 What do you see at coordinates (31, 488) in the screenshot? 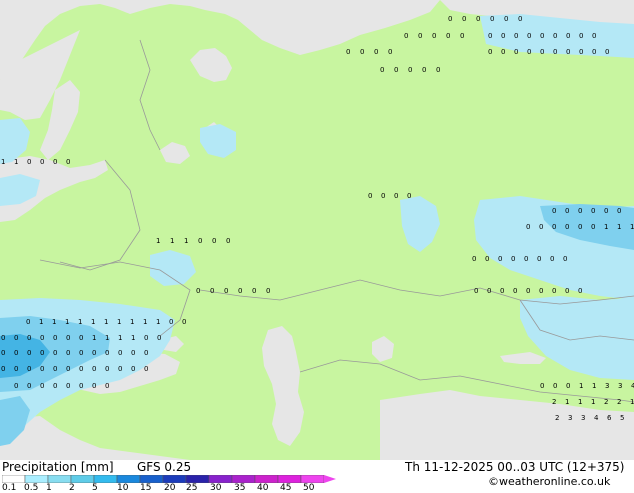
I see `legend-tick-label: 0.5` at bounding box center [31, 488].